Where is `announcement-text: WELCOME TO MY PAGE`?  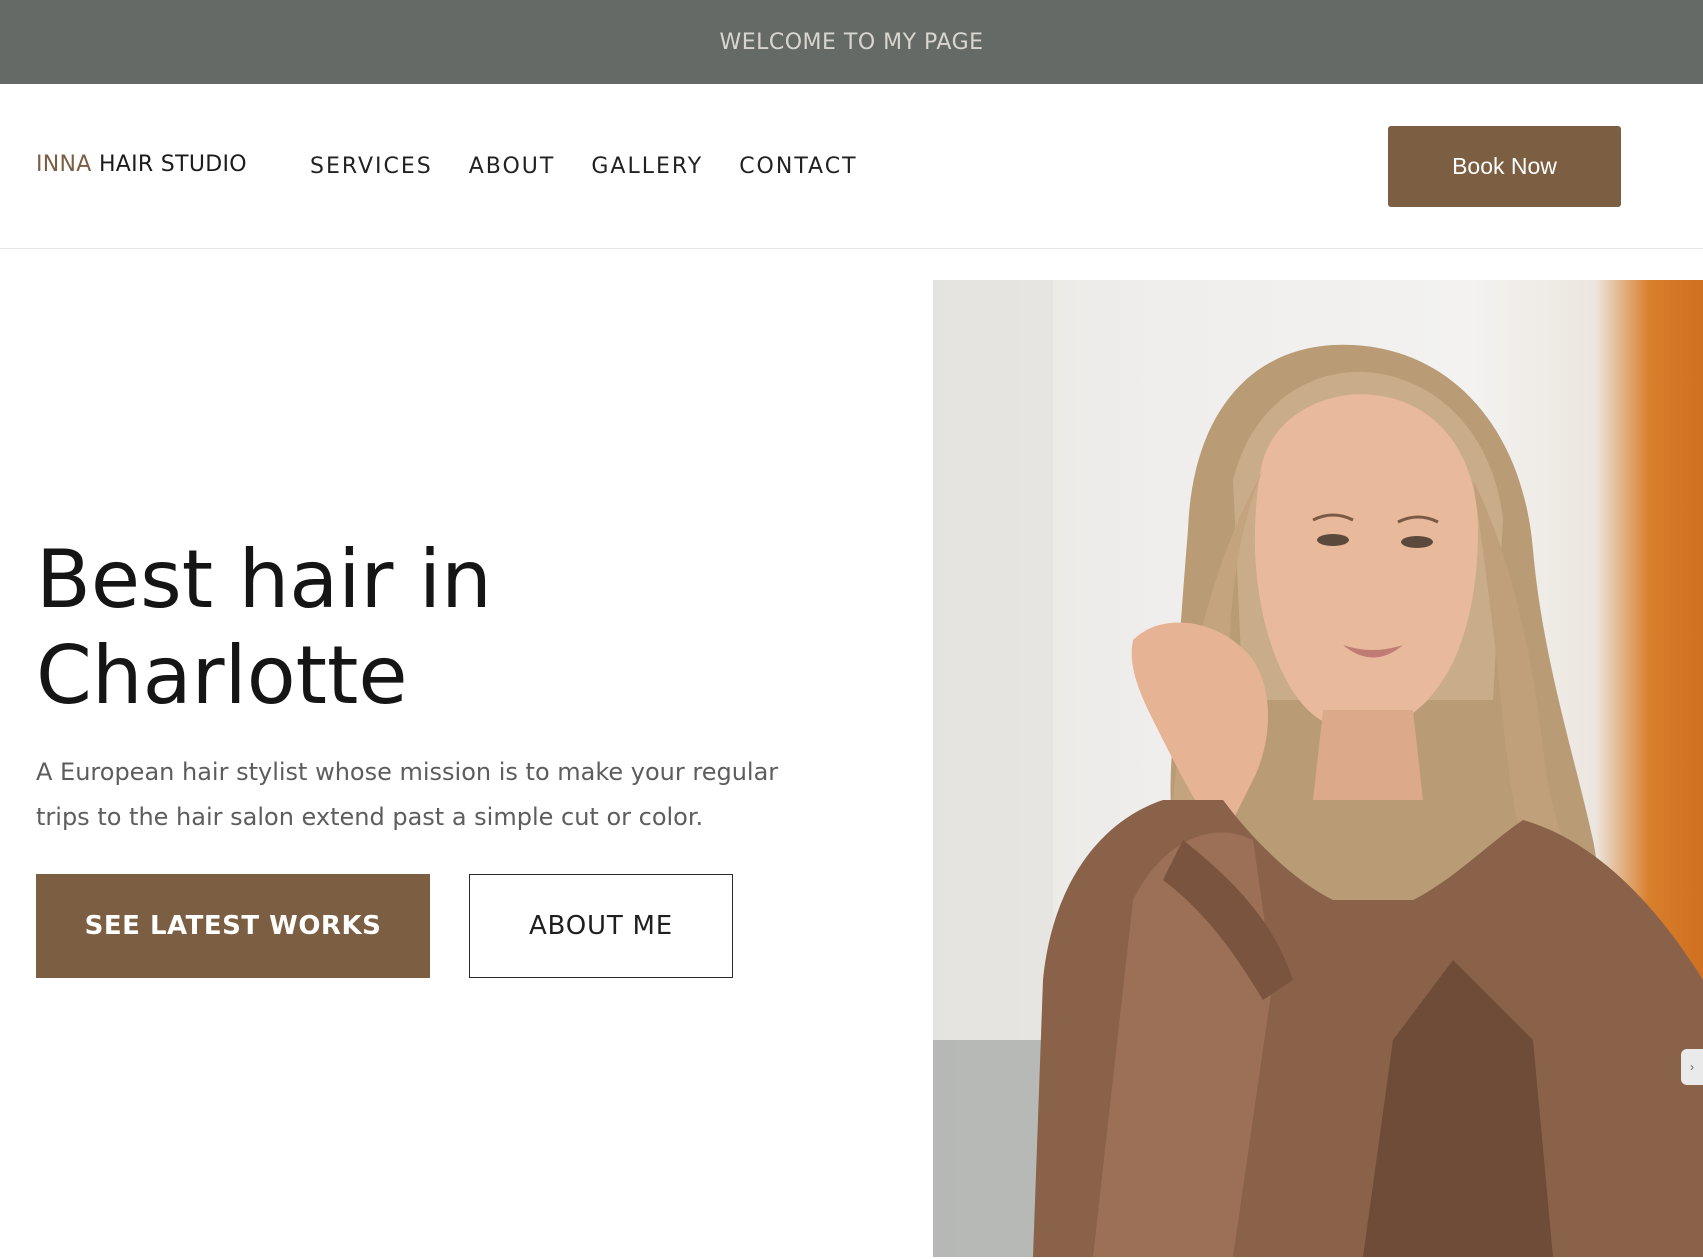 announcement-text: WELCOME TO MY PAGE is located at coordinates (851, 42).